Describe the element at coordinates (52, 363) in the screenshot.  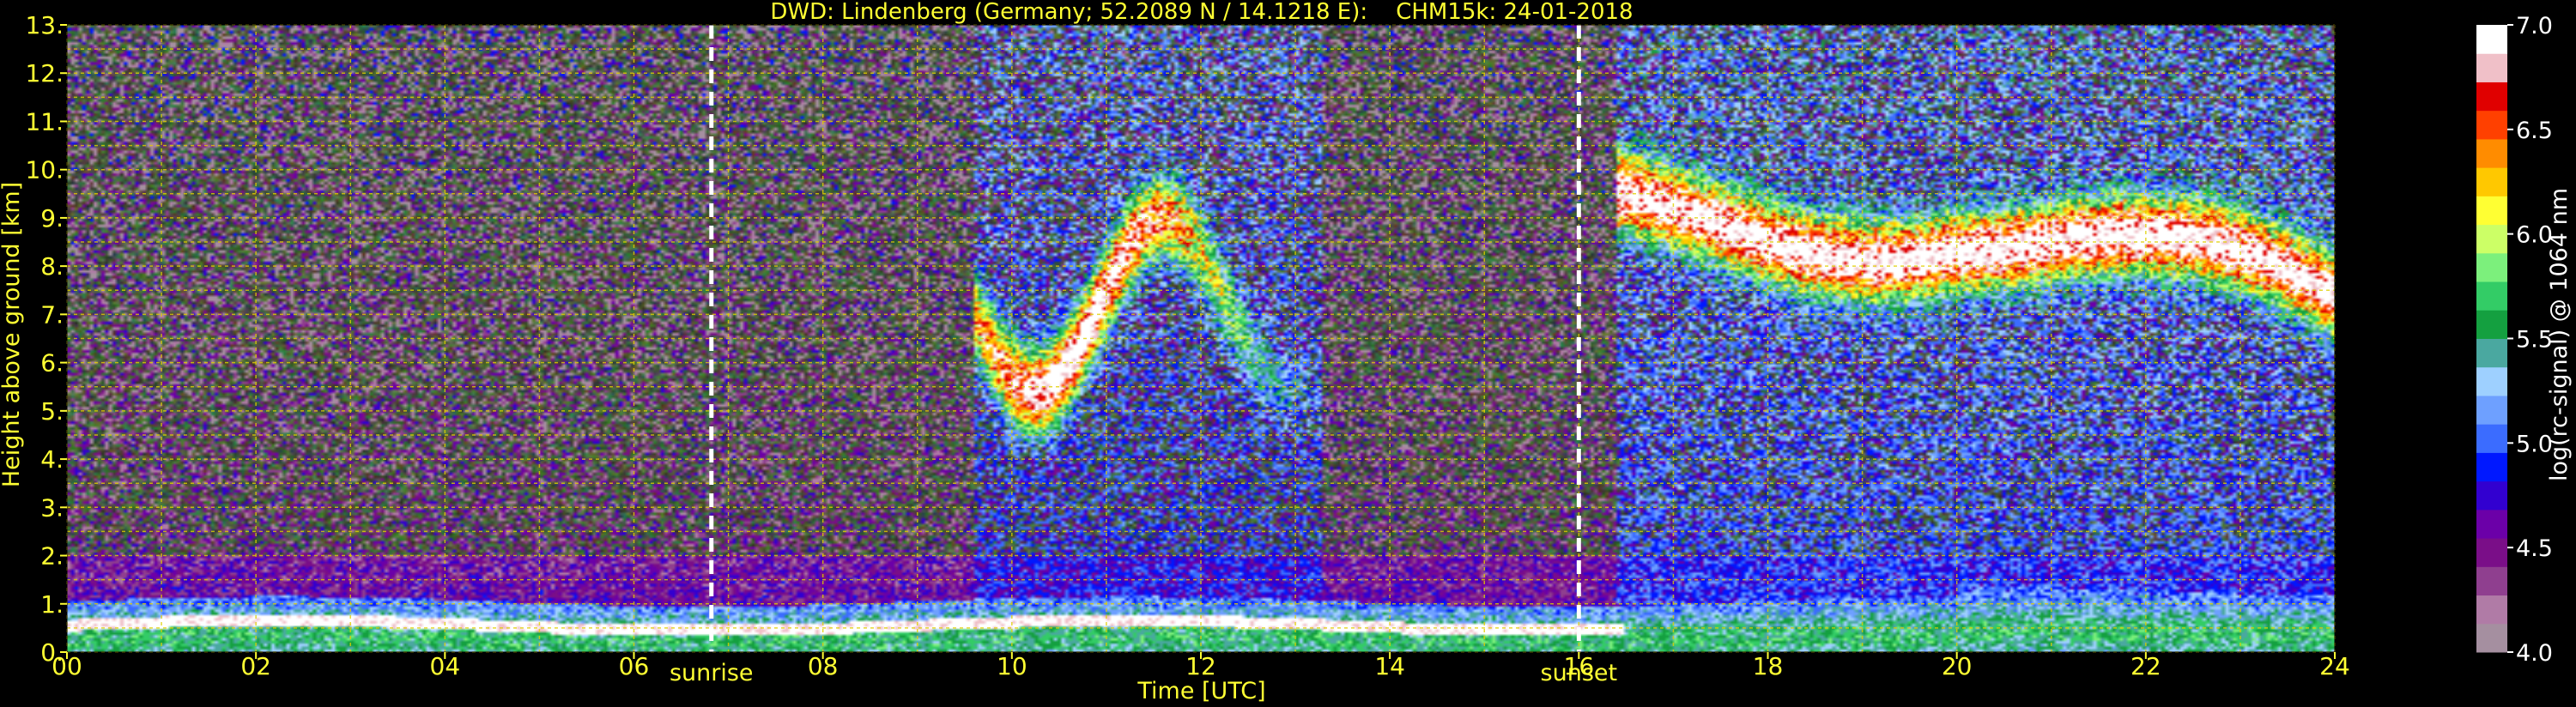
I see `y-tick-label: 6.` at that location.